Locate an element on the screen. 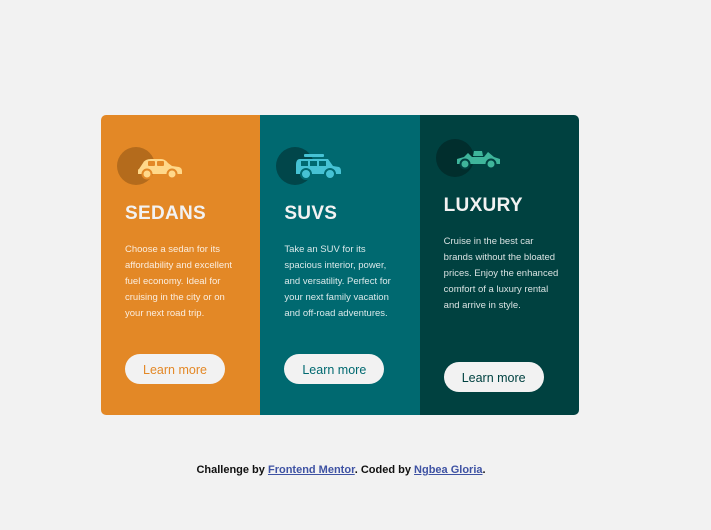 Image resolution: width=711 pixels, height=530 pixels. attribution-prefix: Challenge by is located at coordinates (232, 470).